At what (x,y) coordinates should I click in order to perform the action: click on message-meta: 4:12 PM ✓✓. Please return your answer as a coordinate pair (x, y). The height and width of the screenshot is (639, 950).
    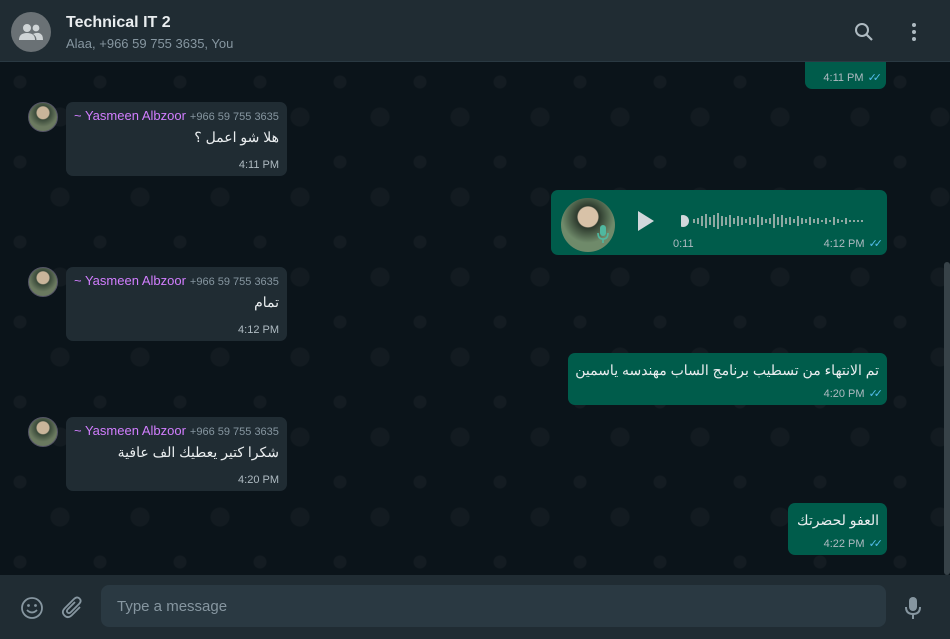
    Looking at the image, I should click on (853, 244).